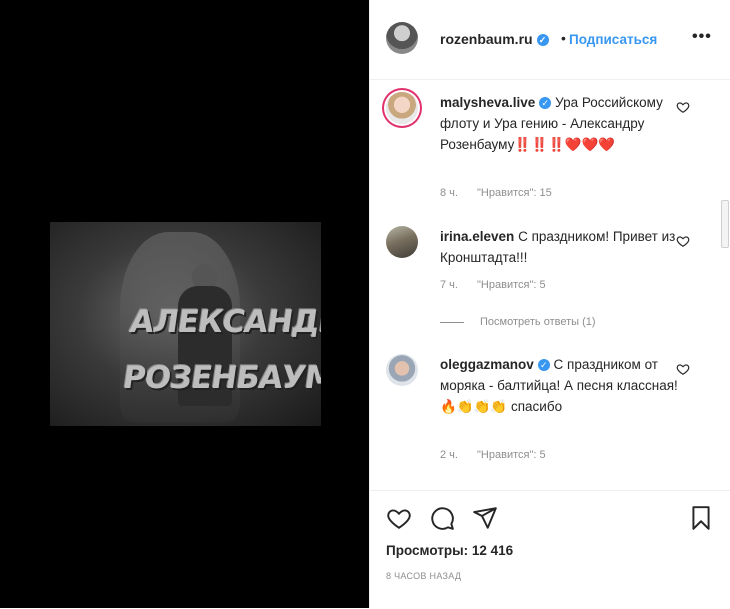 This screenshot has width=730, height=609. Describe the element at coordinates (487, 364) in the screenshot. I see `comment-username: oleggazmanov` at that location.